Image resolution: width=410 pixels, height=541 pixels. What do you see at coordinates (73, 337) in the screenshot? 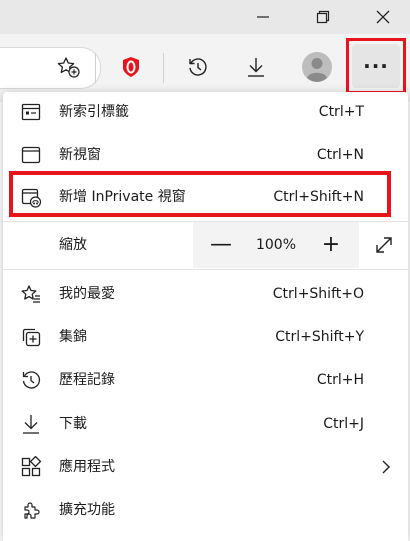
I see `menu-item-label: 集錦` at bounding box center [73, 337].